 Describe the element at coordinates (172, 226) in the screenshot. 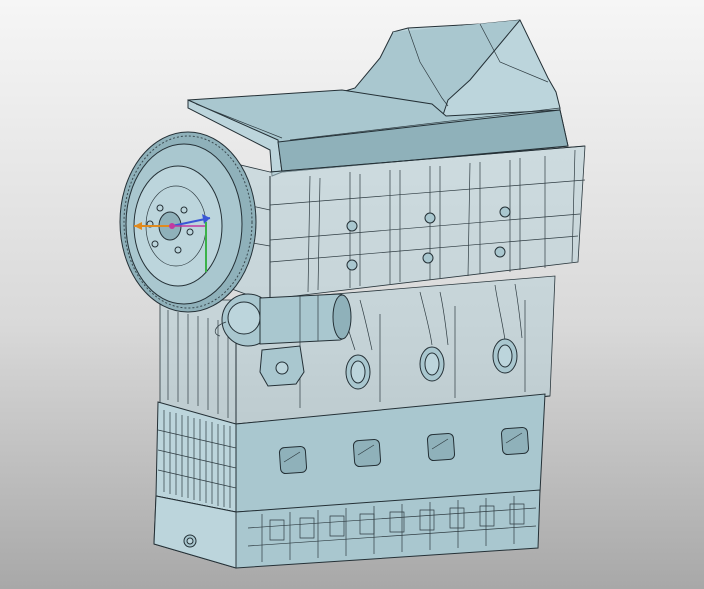

I see `origin-point-icon` at that location.